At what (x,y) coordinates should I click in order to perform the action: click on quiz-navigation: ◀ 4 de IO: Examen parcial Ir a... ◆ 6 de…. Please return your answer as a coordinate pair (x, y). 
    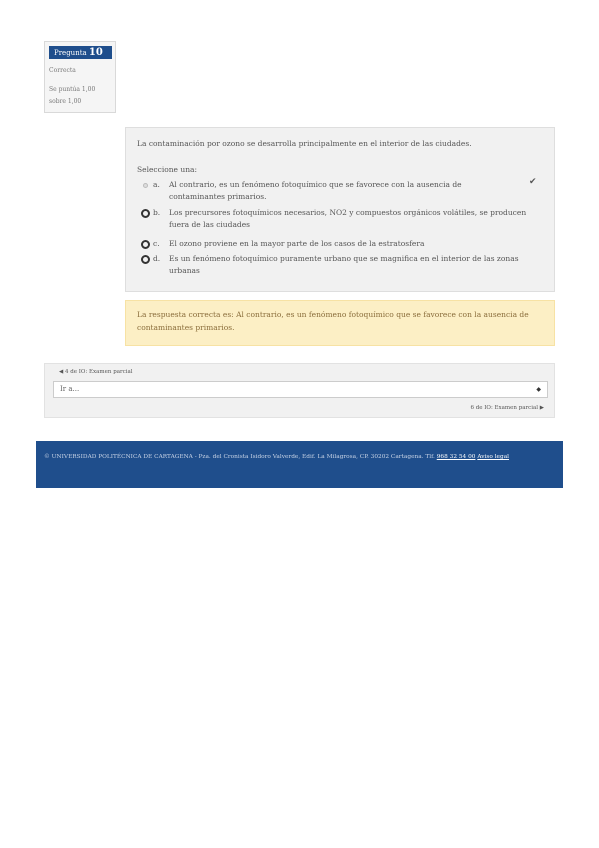
    Looking at the image, I should click on (299, 390).